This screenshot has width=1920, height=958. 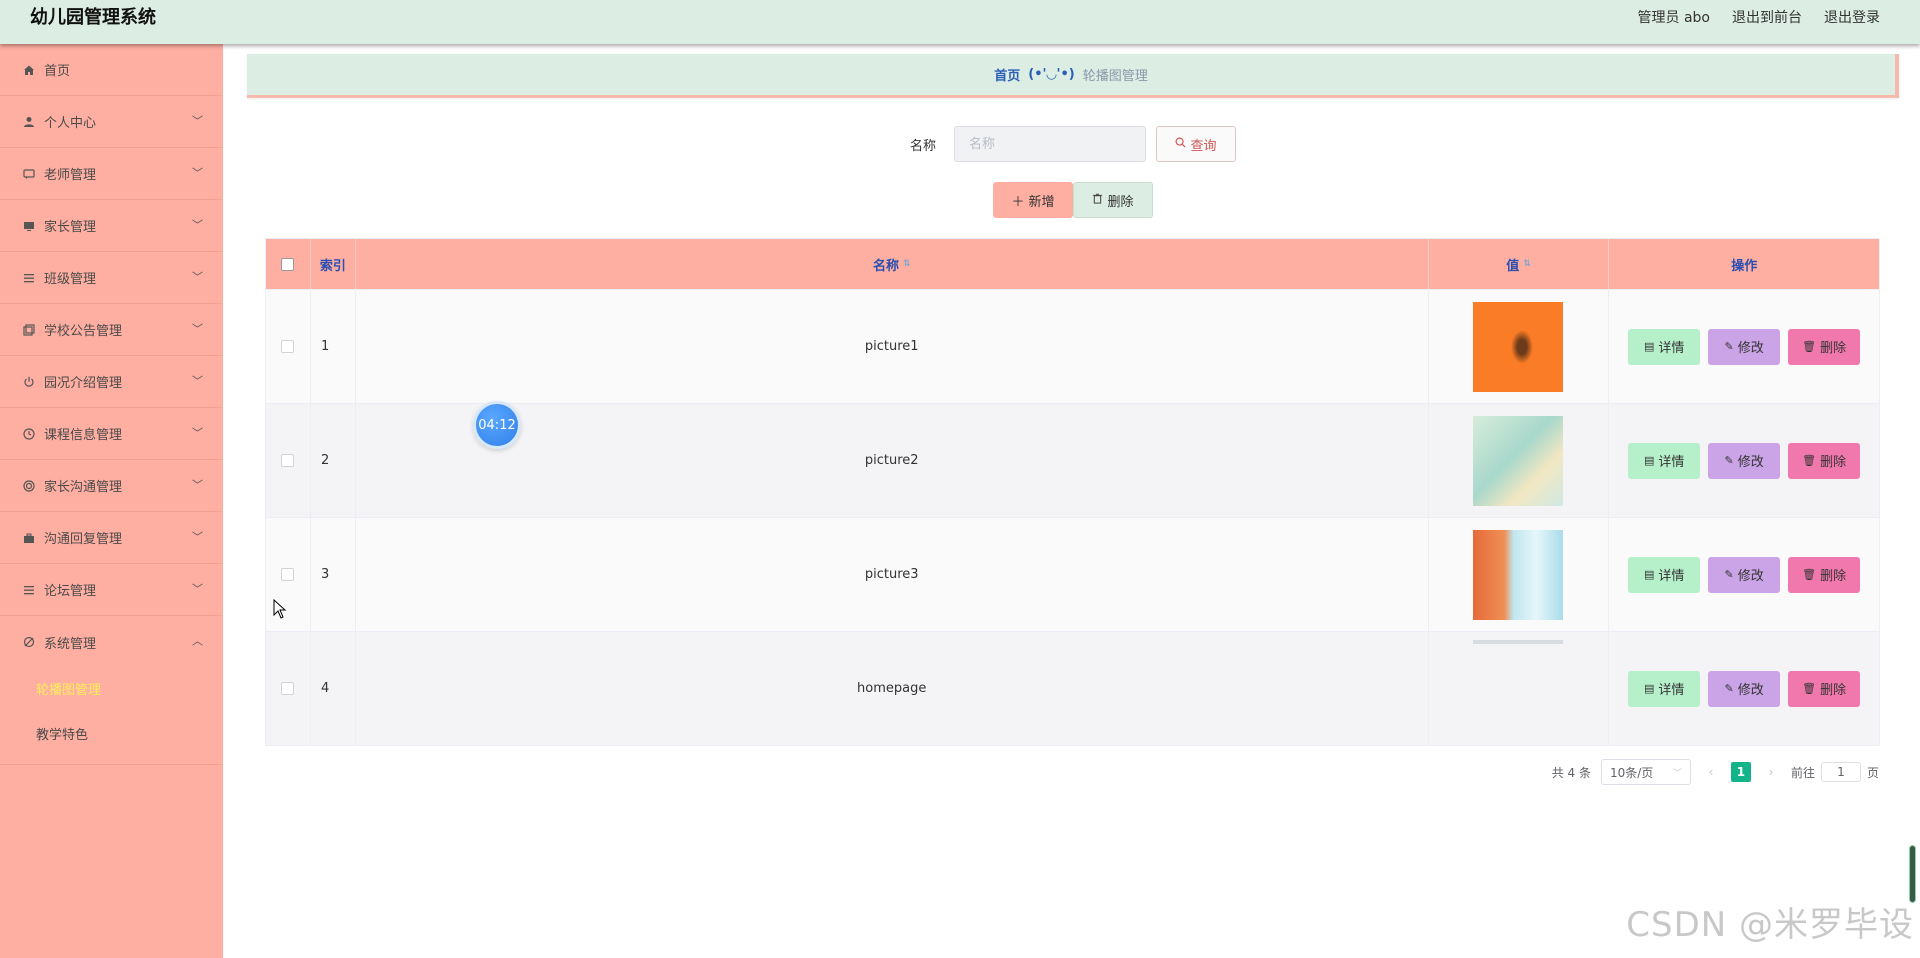 What do you see at coordinates (111, 70) in the screenshot?
I see `sidebar-item-home: 首页` at bounding box center [111, 70].